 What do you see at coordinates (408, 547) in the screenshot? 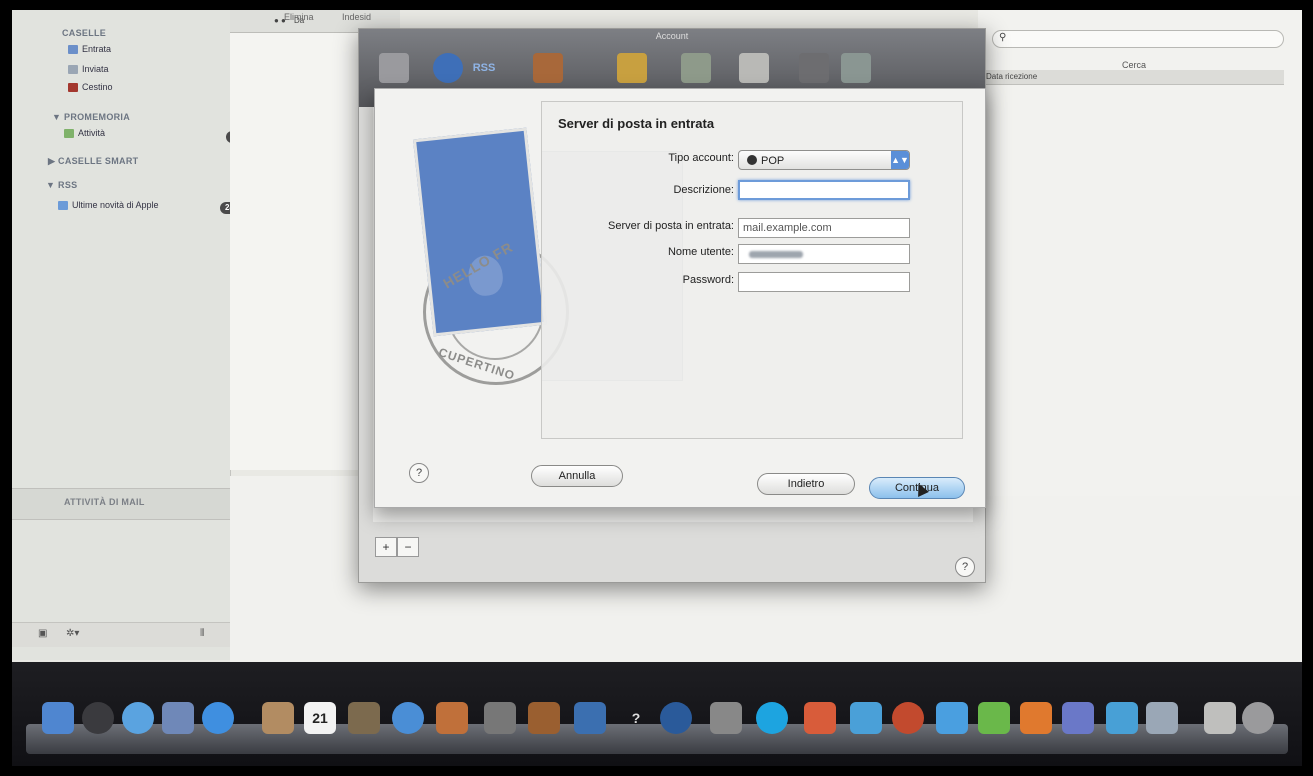
I see `remove-account-button: −` at bounding box center [408, 547].